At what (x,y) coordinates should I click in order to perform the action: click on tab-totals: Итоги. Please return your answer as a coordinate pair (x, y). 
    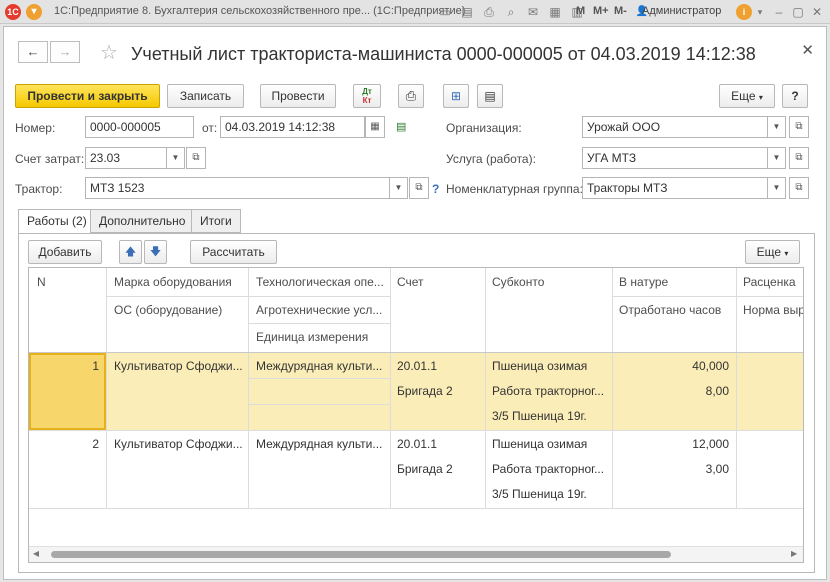
    Looking at the image, I should click on (216, 221).